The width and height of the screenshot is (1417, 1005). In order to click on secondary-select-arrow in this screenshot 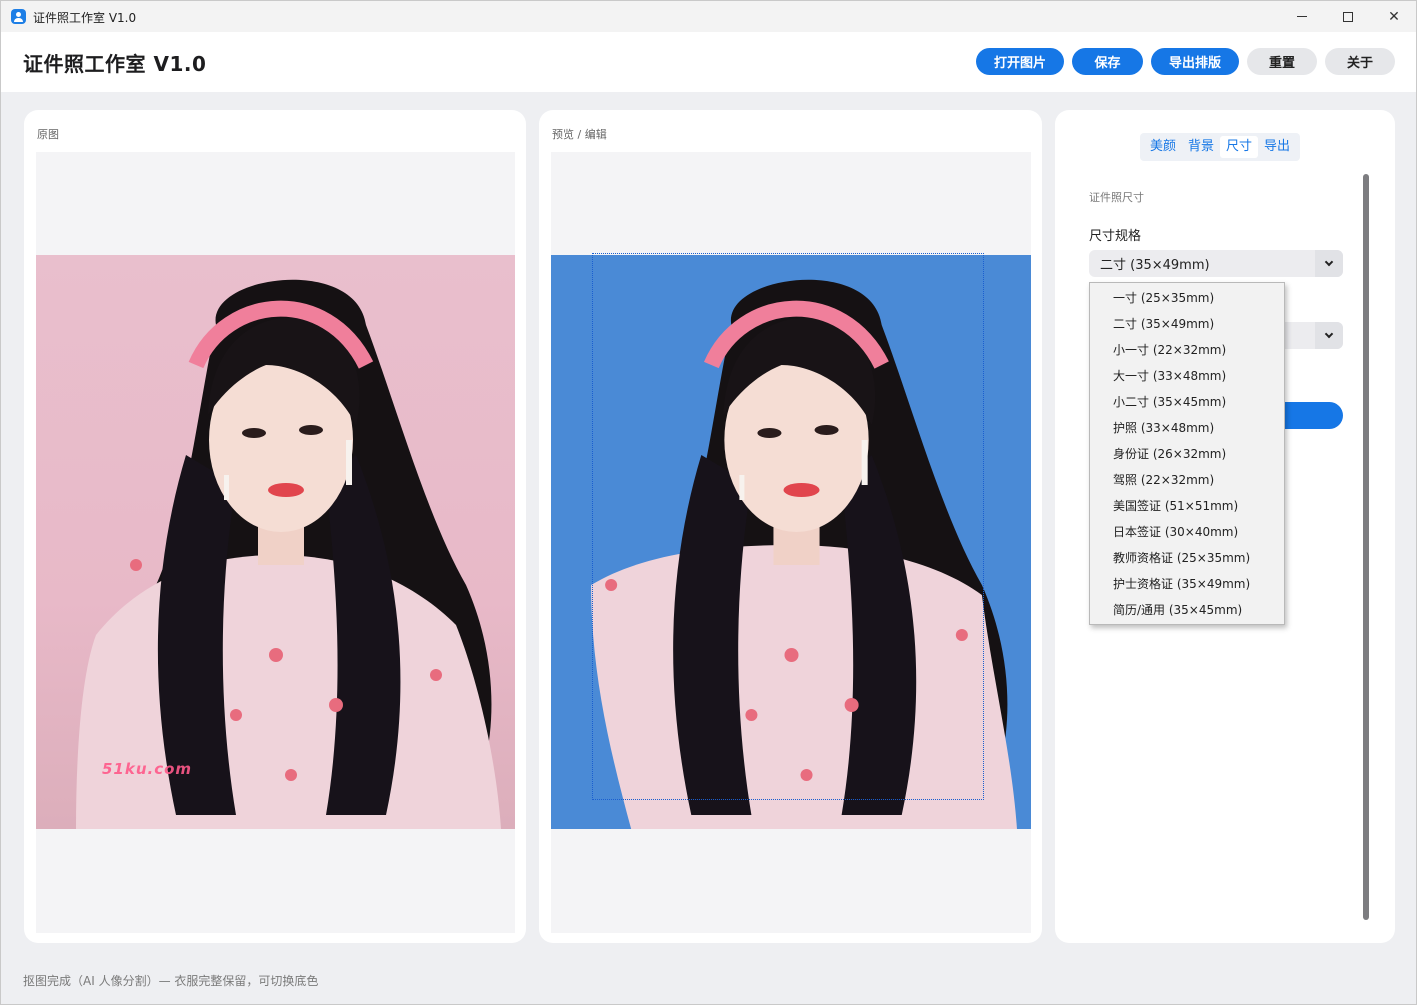, I will do `click(1329, 335)`.